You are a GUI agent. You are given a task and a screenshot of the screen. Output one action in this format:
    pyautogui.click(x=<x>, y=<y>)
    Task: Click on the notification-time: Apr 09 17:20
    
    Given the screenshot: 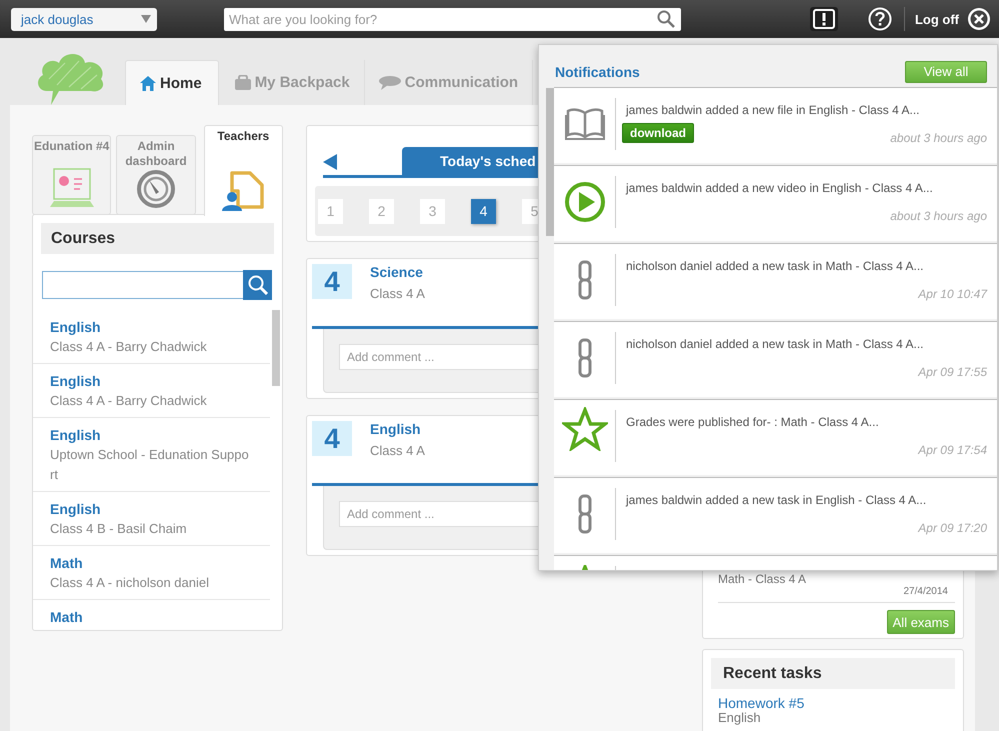 What is the action you would take?
    pyautogui.click(x=952, y=528)
    